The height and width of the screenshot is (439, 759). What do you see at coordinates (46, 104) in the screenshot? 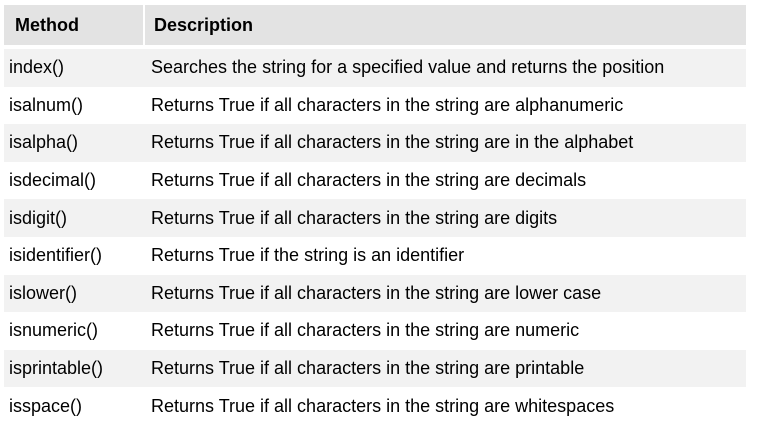
I see `method-cell: isalnum()` at bounding box center [46, 104].